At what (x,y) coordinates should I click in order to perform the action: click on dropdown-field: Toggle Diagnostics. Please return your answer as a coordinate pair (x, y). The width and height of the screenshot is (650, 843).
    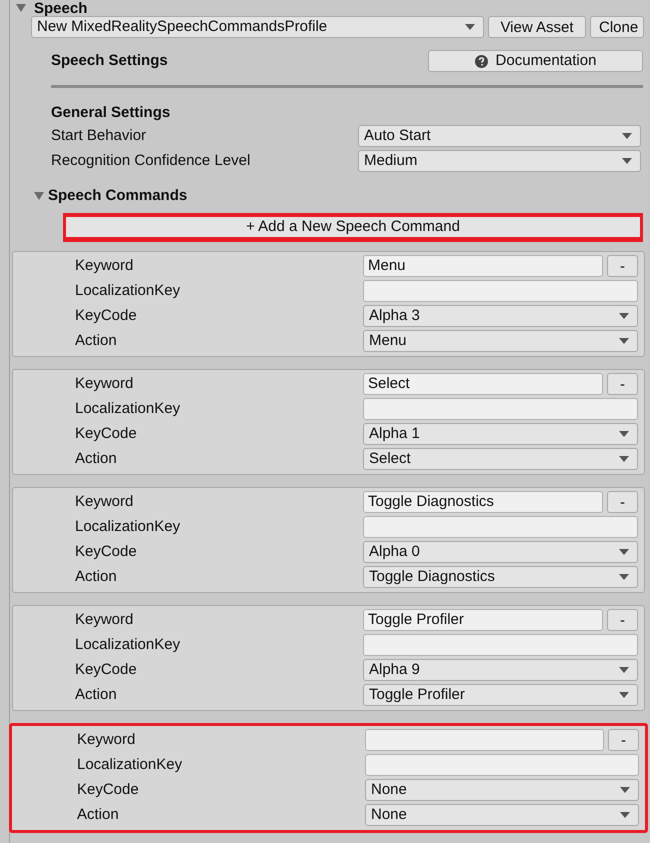
    Looking at the image, I should click on (500, 577).